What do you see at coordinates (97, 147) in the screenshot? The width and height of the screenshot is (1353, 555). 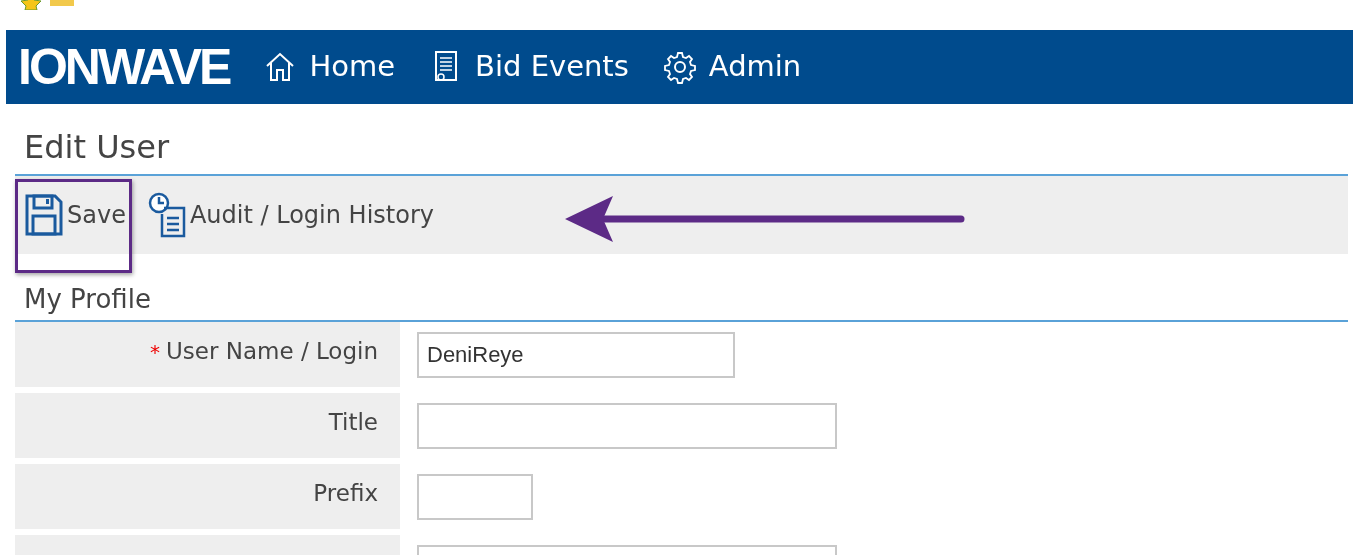 I see `page-title: Edit User` at bounding box center [97, 147].